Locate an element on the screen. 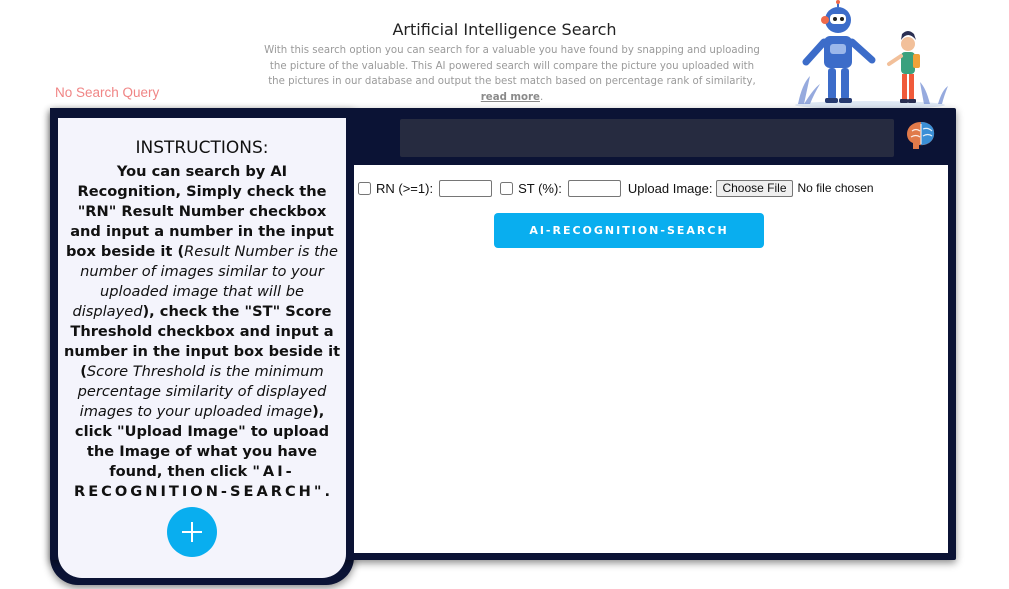 The width and height of the screenshot is (1009, 589). choose-file-button: Choose File is located at coordinates (754, 188).